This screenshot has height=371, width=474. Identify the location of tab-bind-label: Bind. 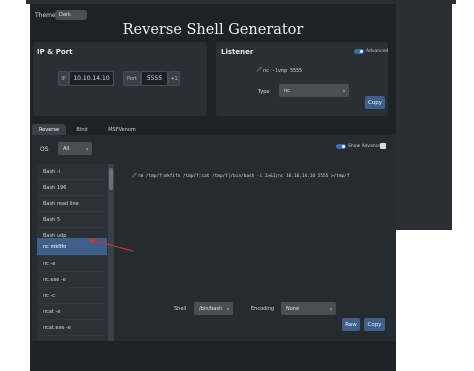
(82, 129).